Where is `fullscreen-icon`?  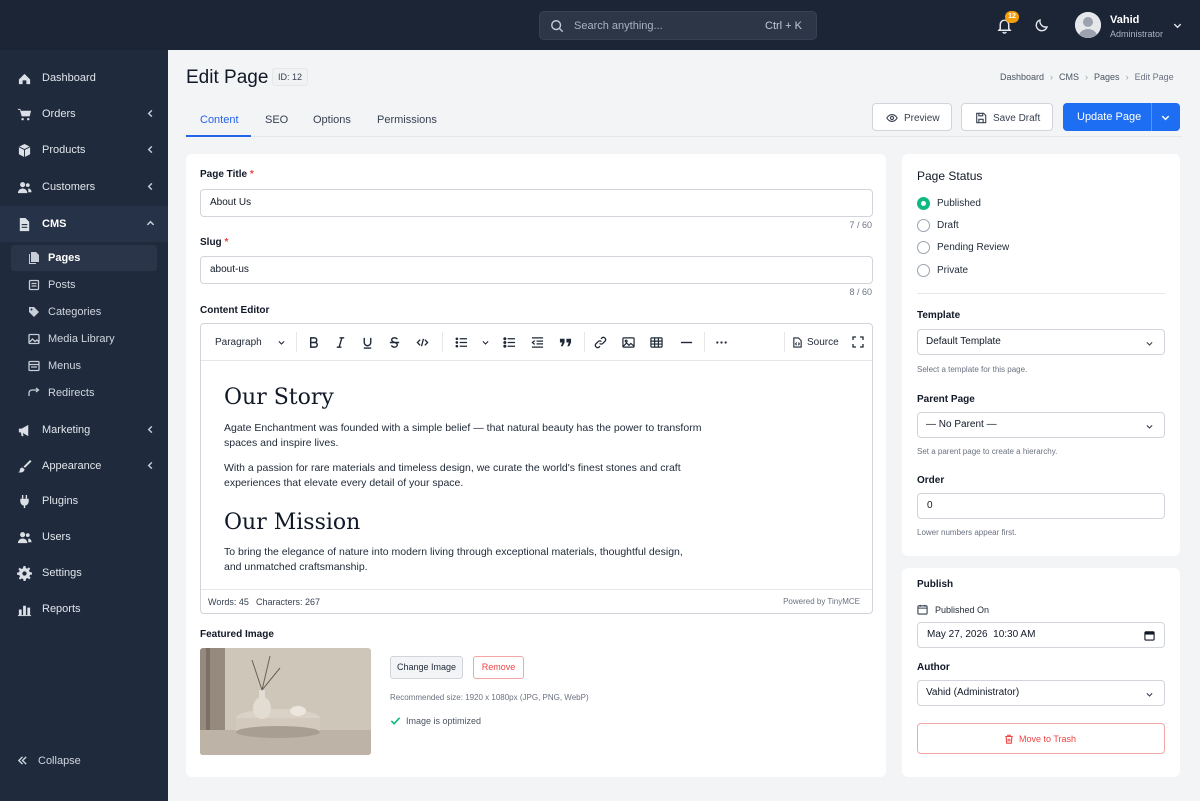
fullscreen-icon is located at coordinates (858, 342).